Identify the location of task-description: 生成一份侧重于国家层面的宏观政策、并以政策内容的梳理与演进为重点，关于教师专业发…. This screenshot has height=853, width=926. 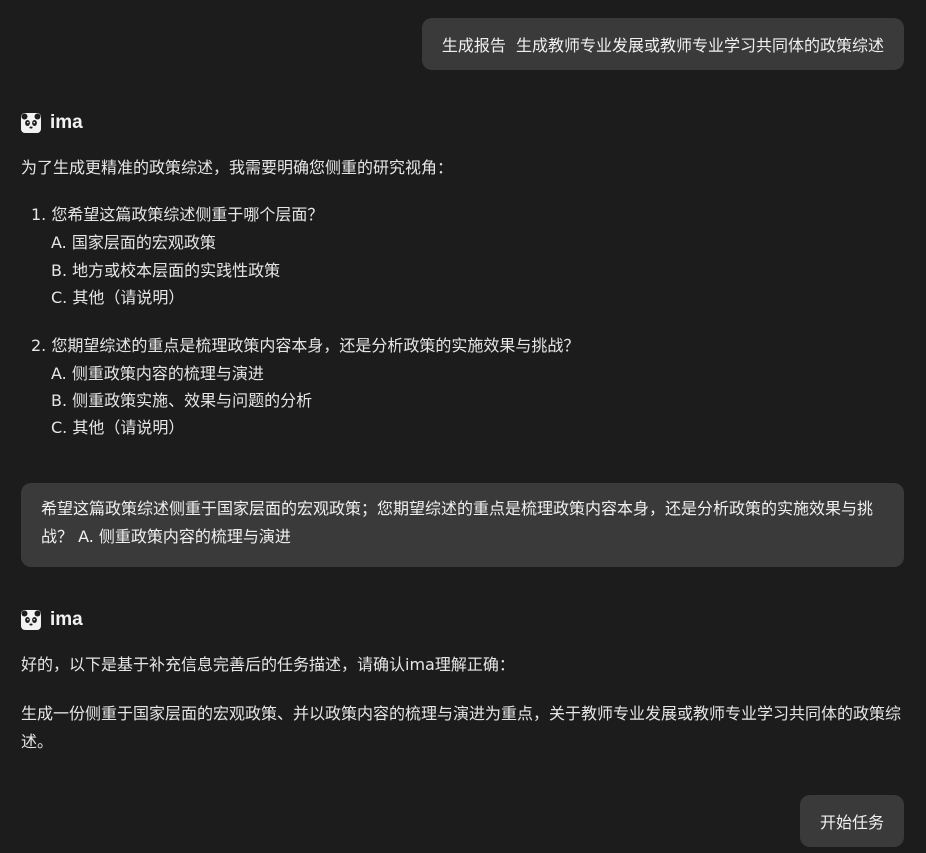
(461, 727).